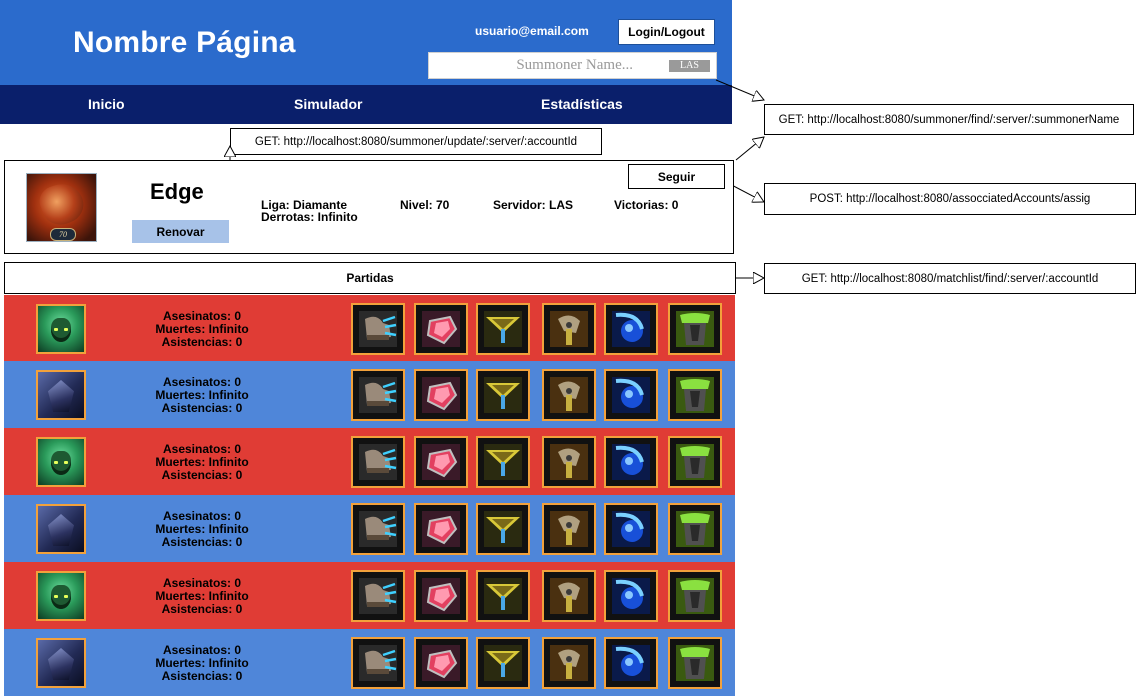  Describe the element at coordinates (366, 104) in the screenshot. I see `main-nav: Inicio Simulador Estadísticas` at that location.